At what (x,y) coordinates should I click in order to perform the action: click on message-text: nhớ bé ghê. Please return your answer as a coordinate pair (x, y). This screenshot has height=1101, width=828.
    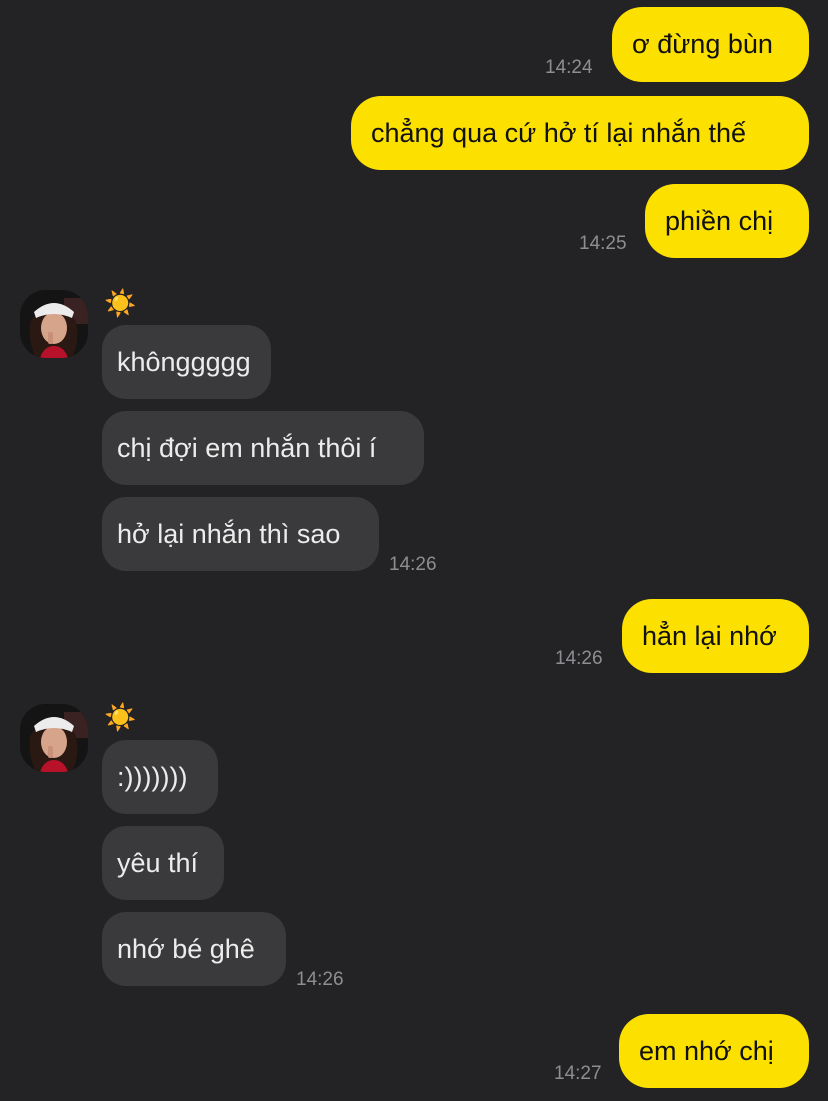
    Looking at the image, I should click on (186, 948).